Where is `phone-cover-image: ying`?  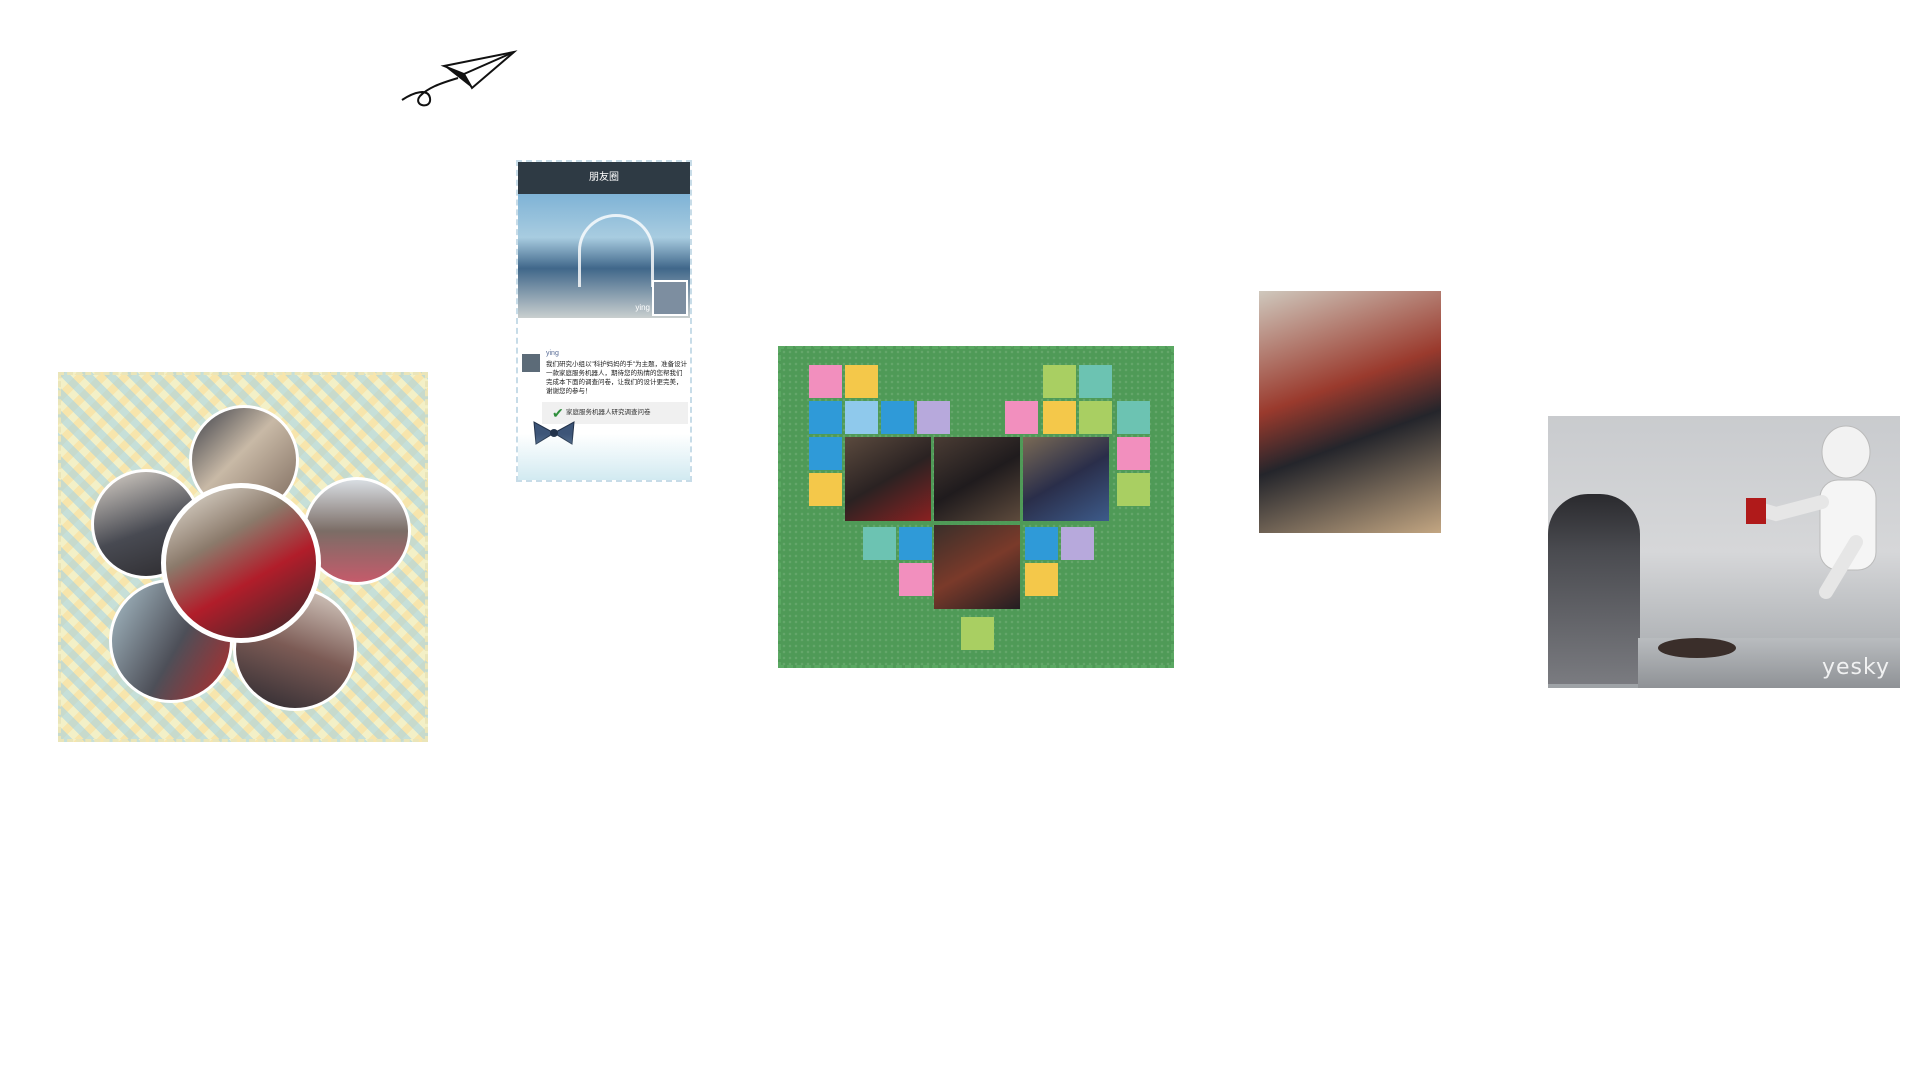
phone-cover-image: ying is located at coordinates (604, 256).